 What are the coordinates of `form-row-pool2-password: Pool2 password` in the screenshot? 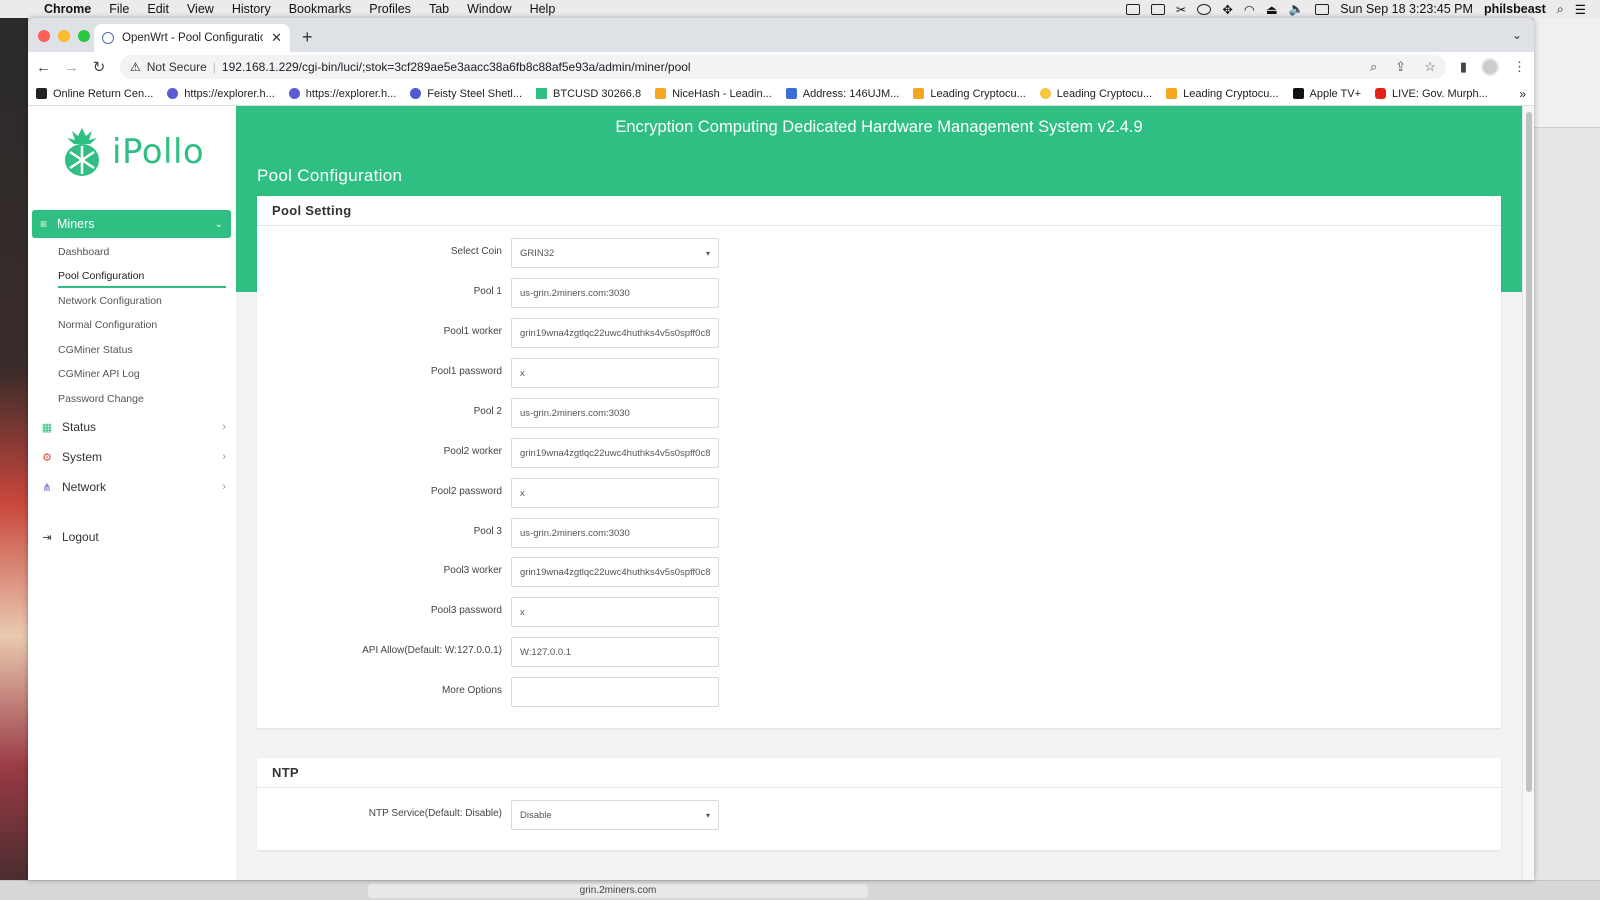 It's located at (879, 493).